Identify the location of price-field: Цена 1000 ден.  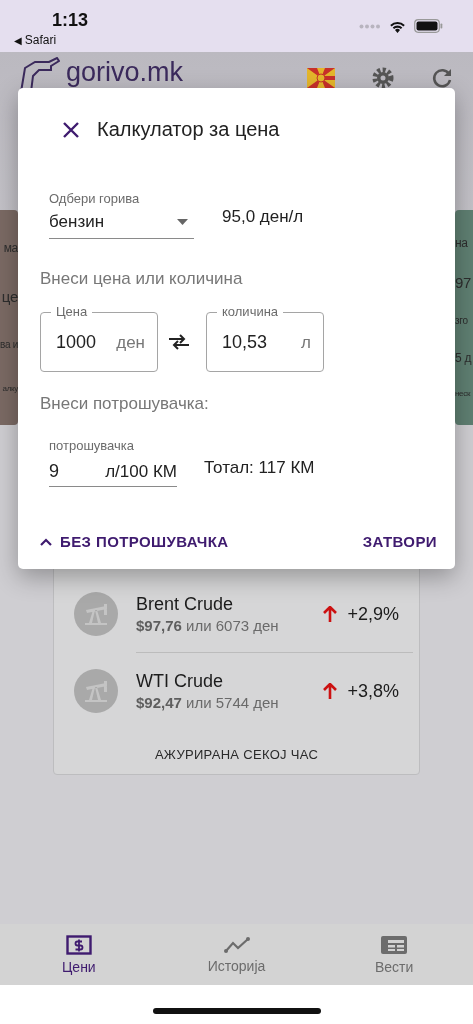
(99, 338).